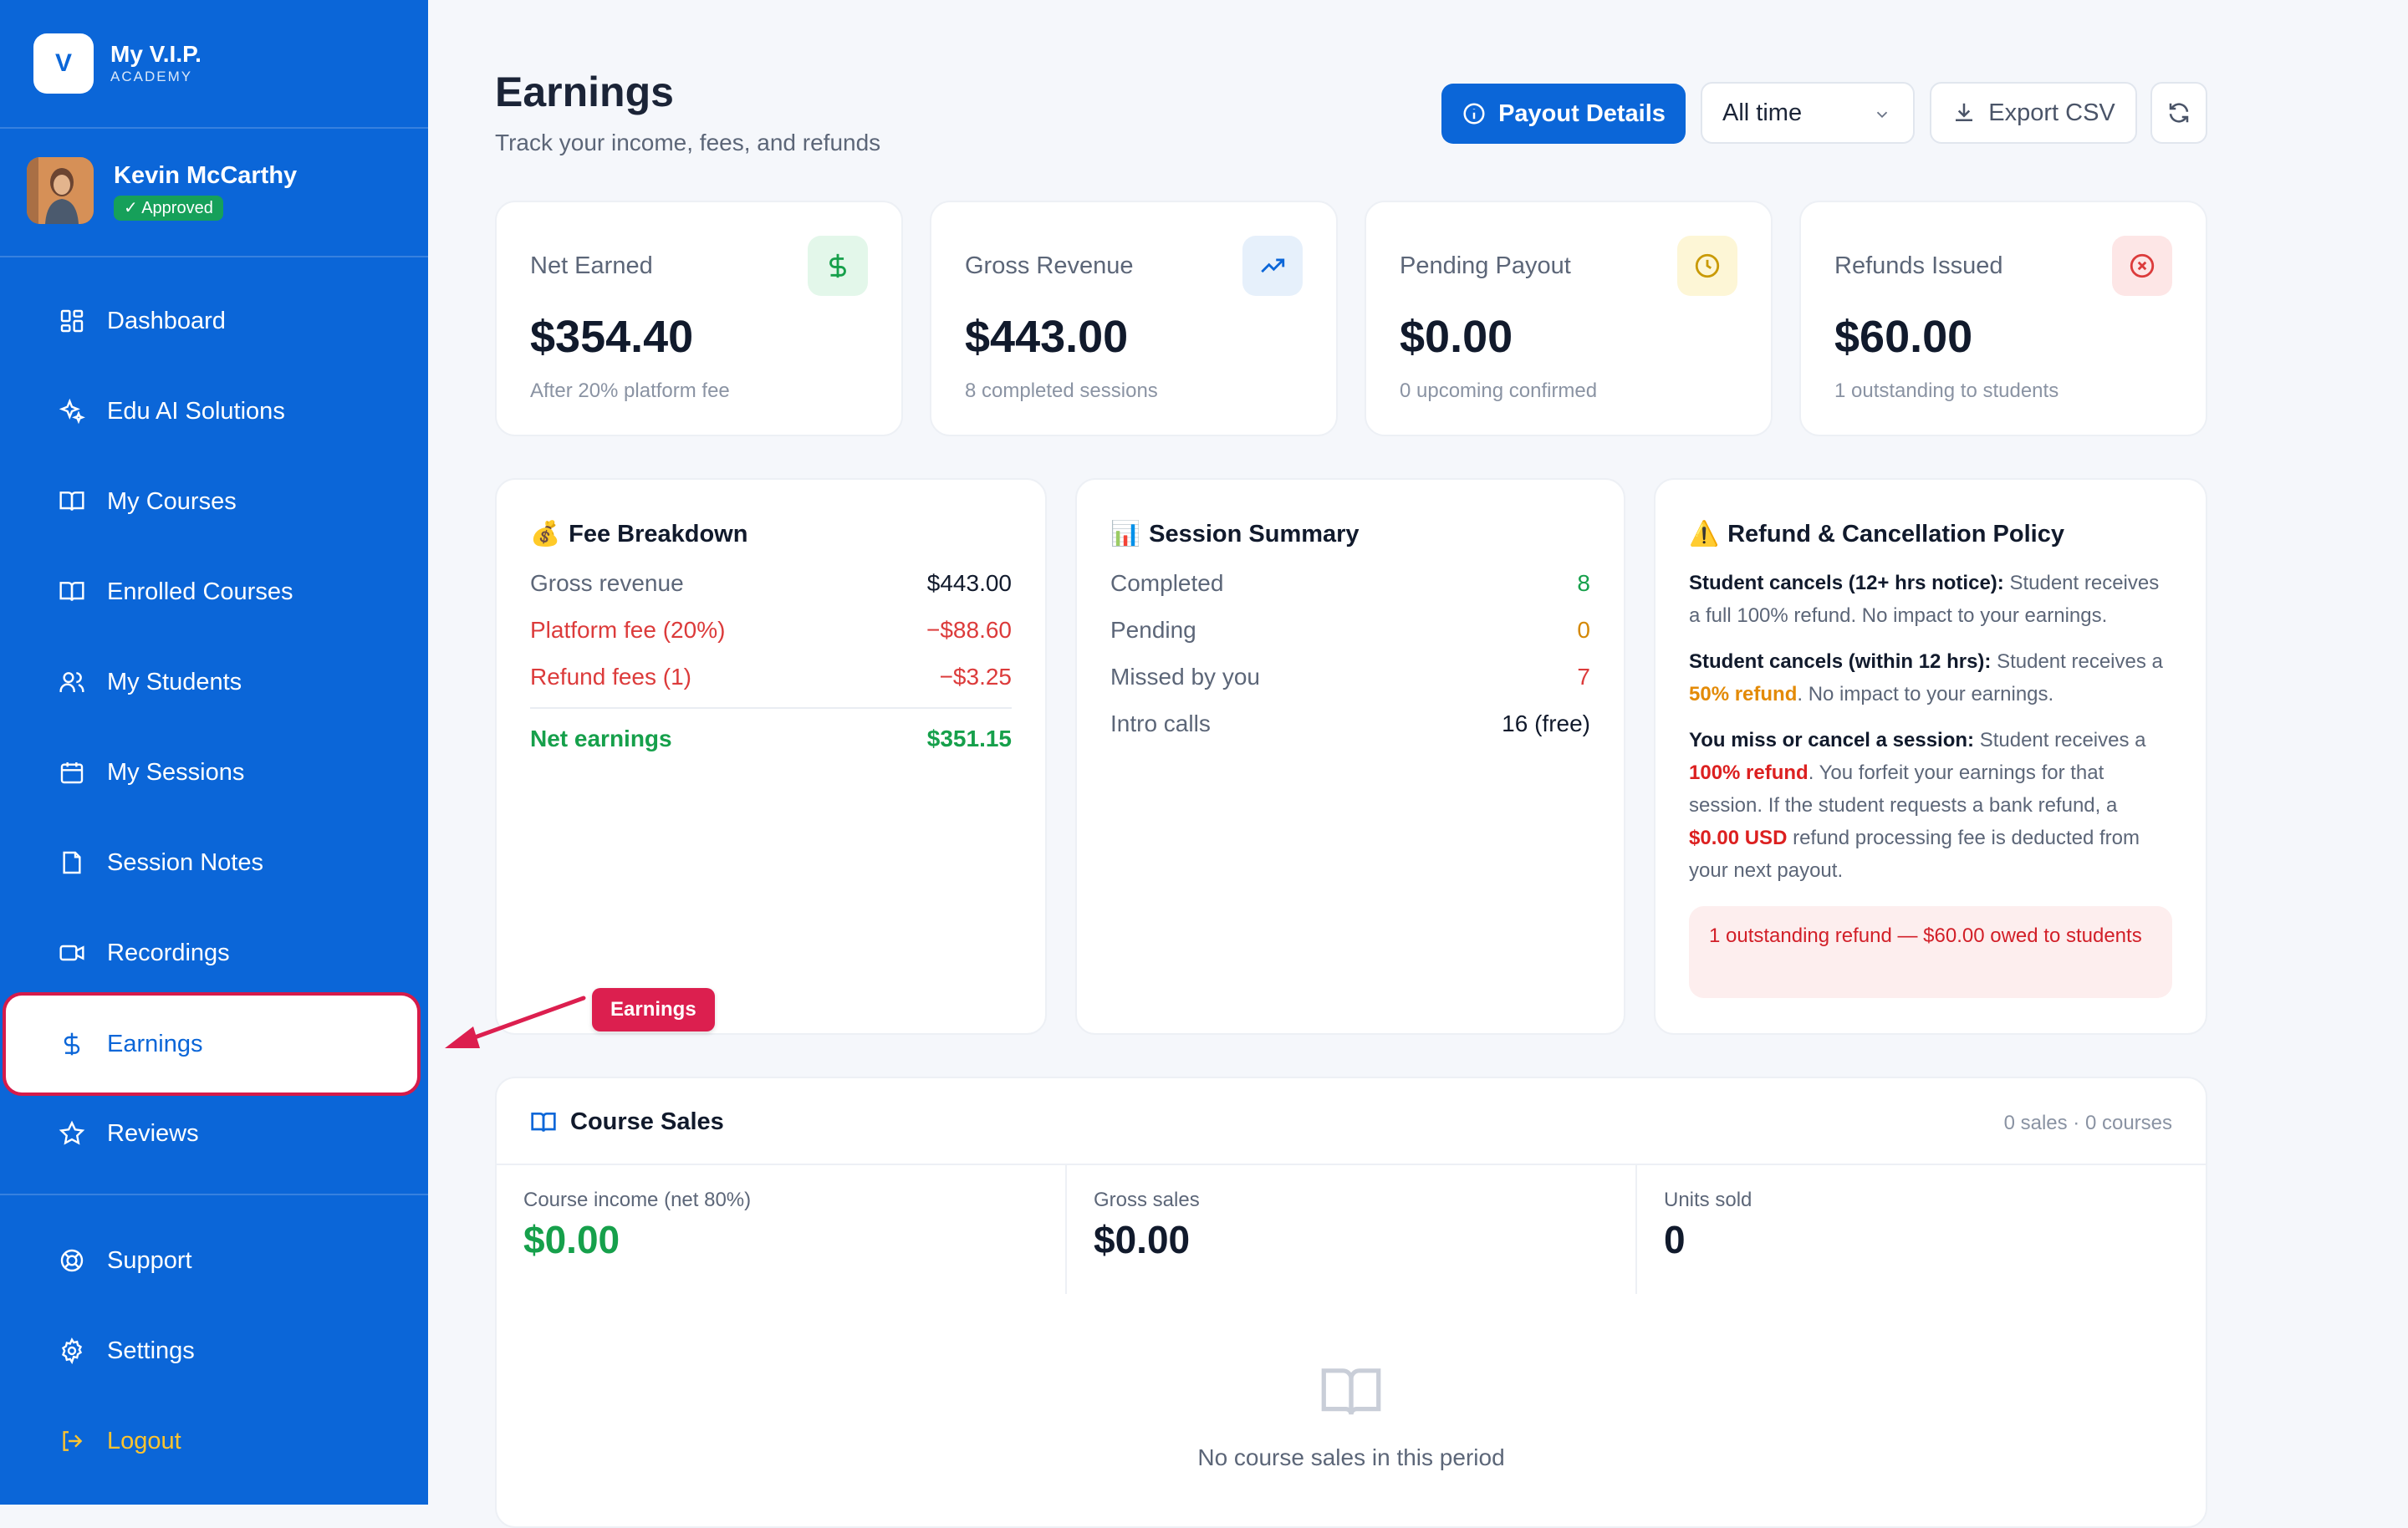 This screenshot has height=1528, width=2408. What do you see at coordinates (61, 190) in the screenshot?
I see `avatar` at bounding box center [61, 190].